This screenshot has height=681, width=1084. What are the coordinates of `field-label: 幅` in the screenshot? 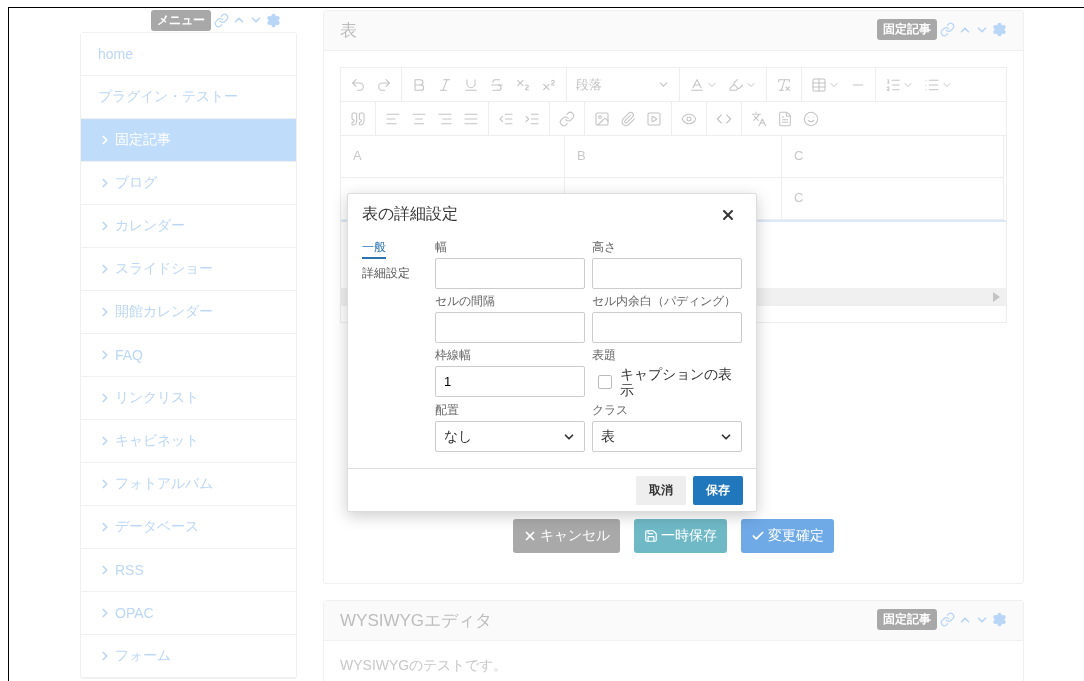 It's located at (441, 247).